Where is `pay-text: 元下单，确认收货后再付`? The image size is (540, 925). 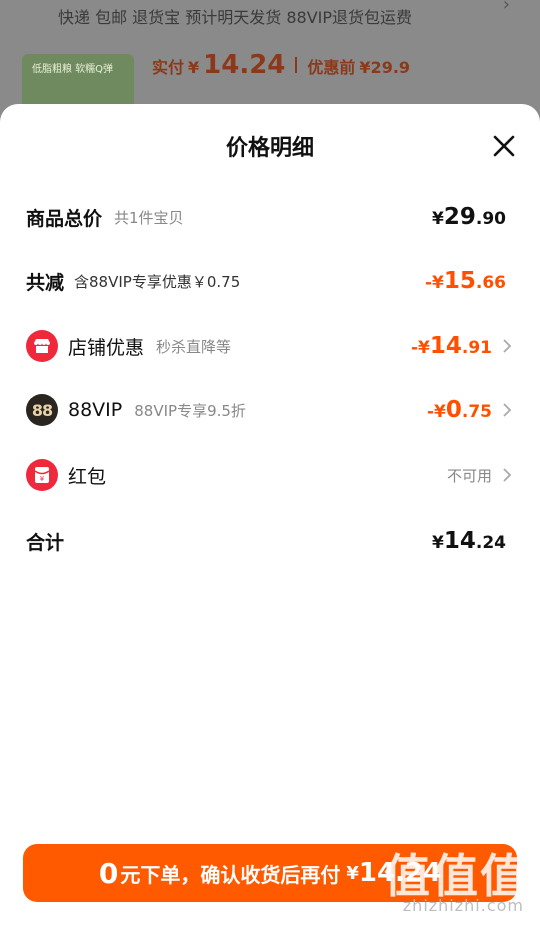 pay-text: 元下单，确认收货后再付 is located at coordinates (230, 874).